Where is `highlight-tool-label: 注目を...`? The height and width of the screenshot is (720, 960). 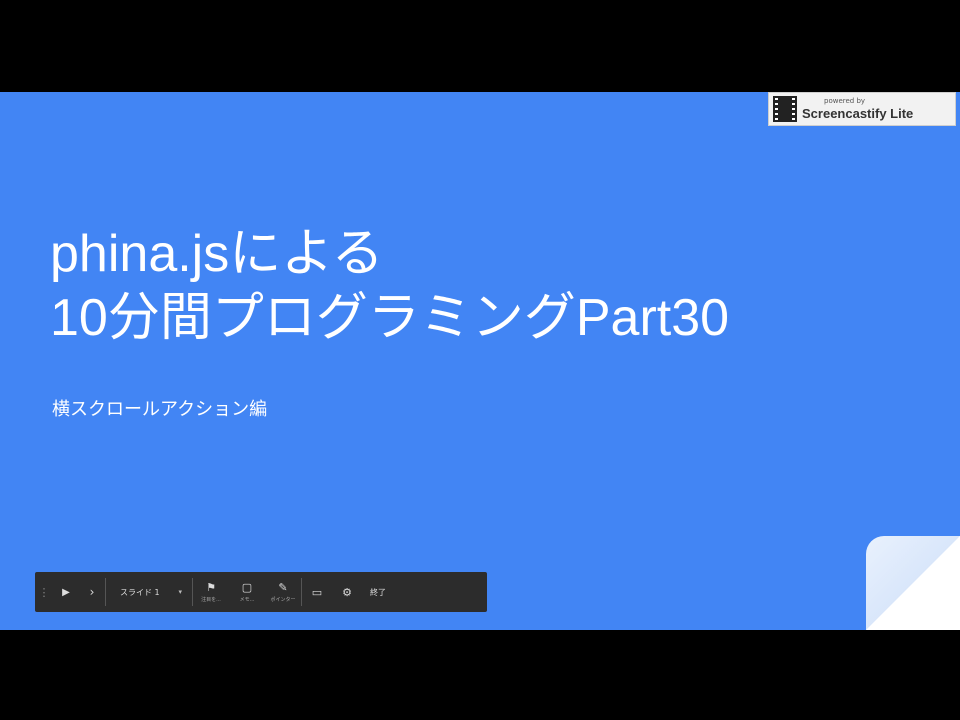 highlight-tool-label: 注目を... is located at coordinates (211, 599).